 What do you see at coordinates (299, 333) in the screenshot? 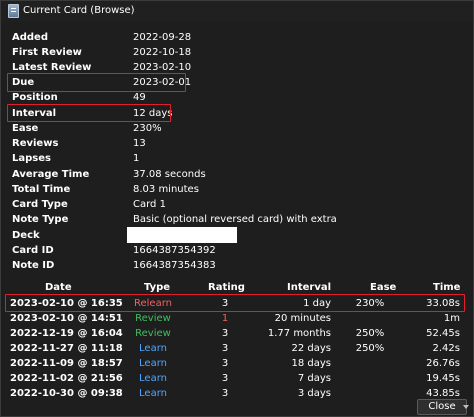
I see `row-interval: 1.77 months` at bounding box center [299, 333].